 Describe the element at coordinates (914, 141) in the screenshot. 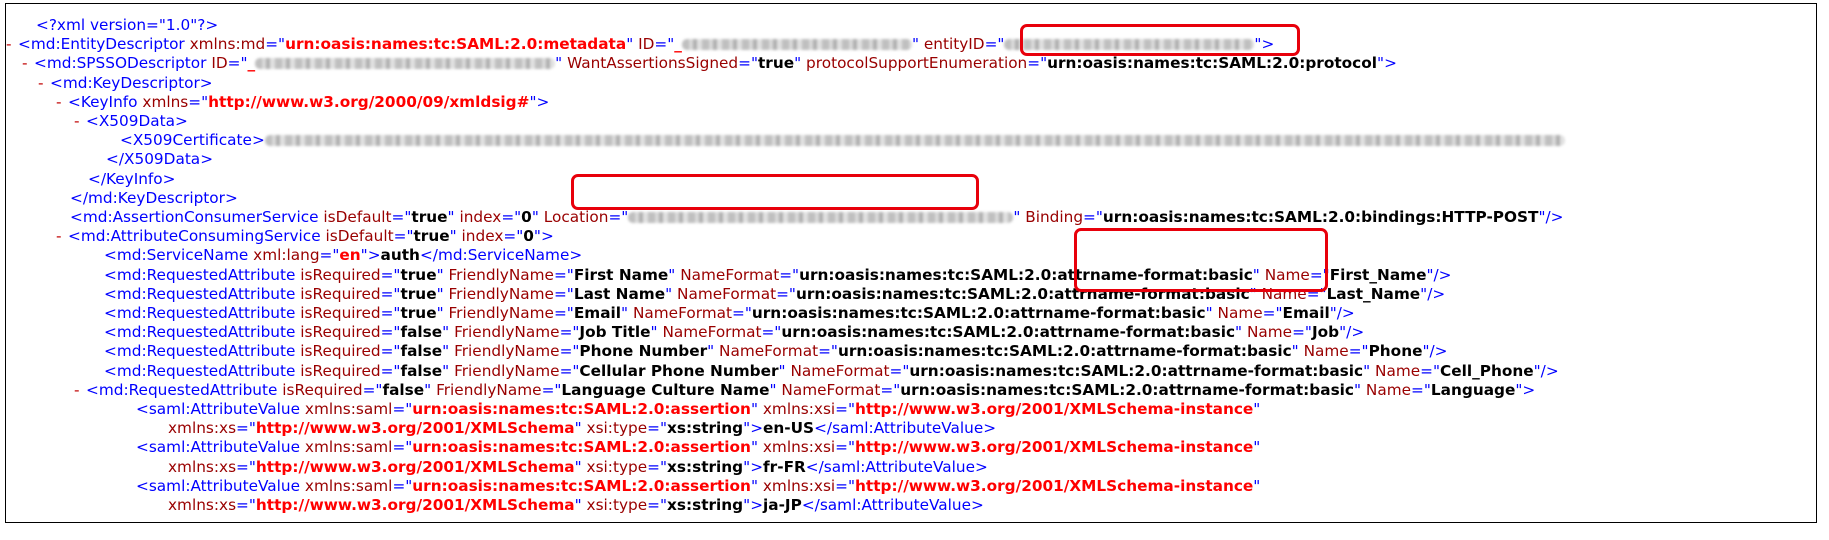

I see `redacted-certificate` at that location.